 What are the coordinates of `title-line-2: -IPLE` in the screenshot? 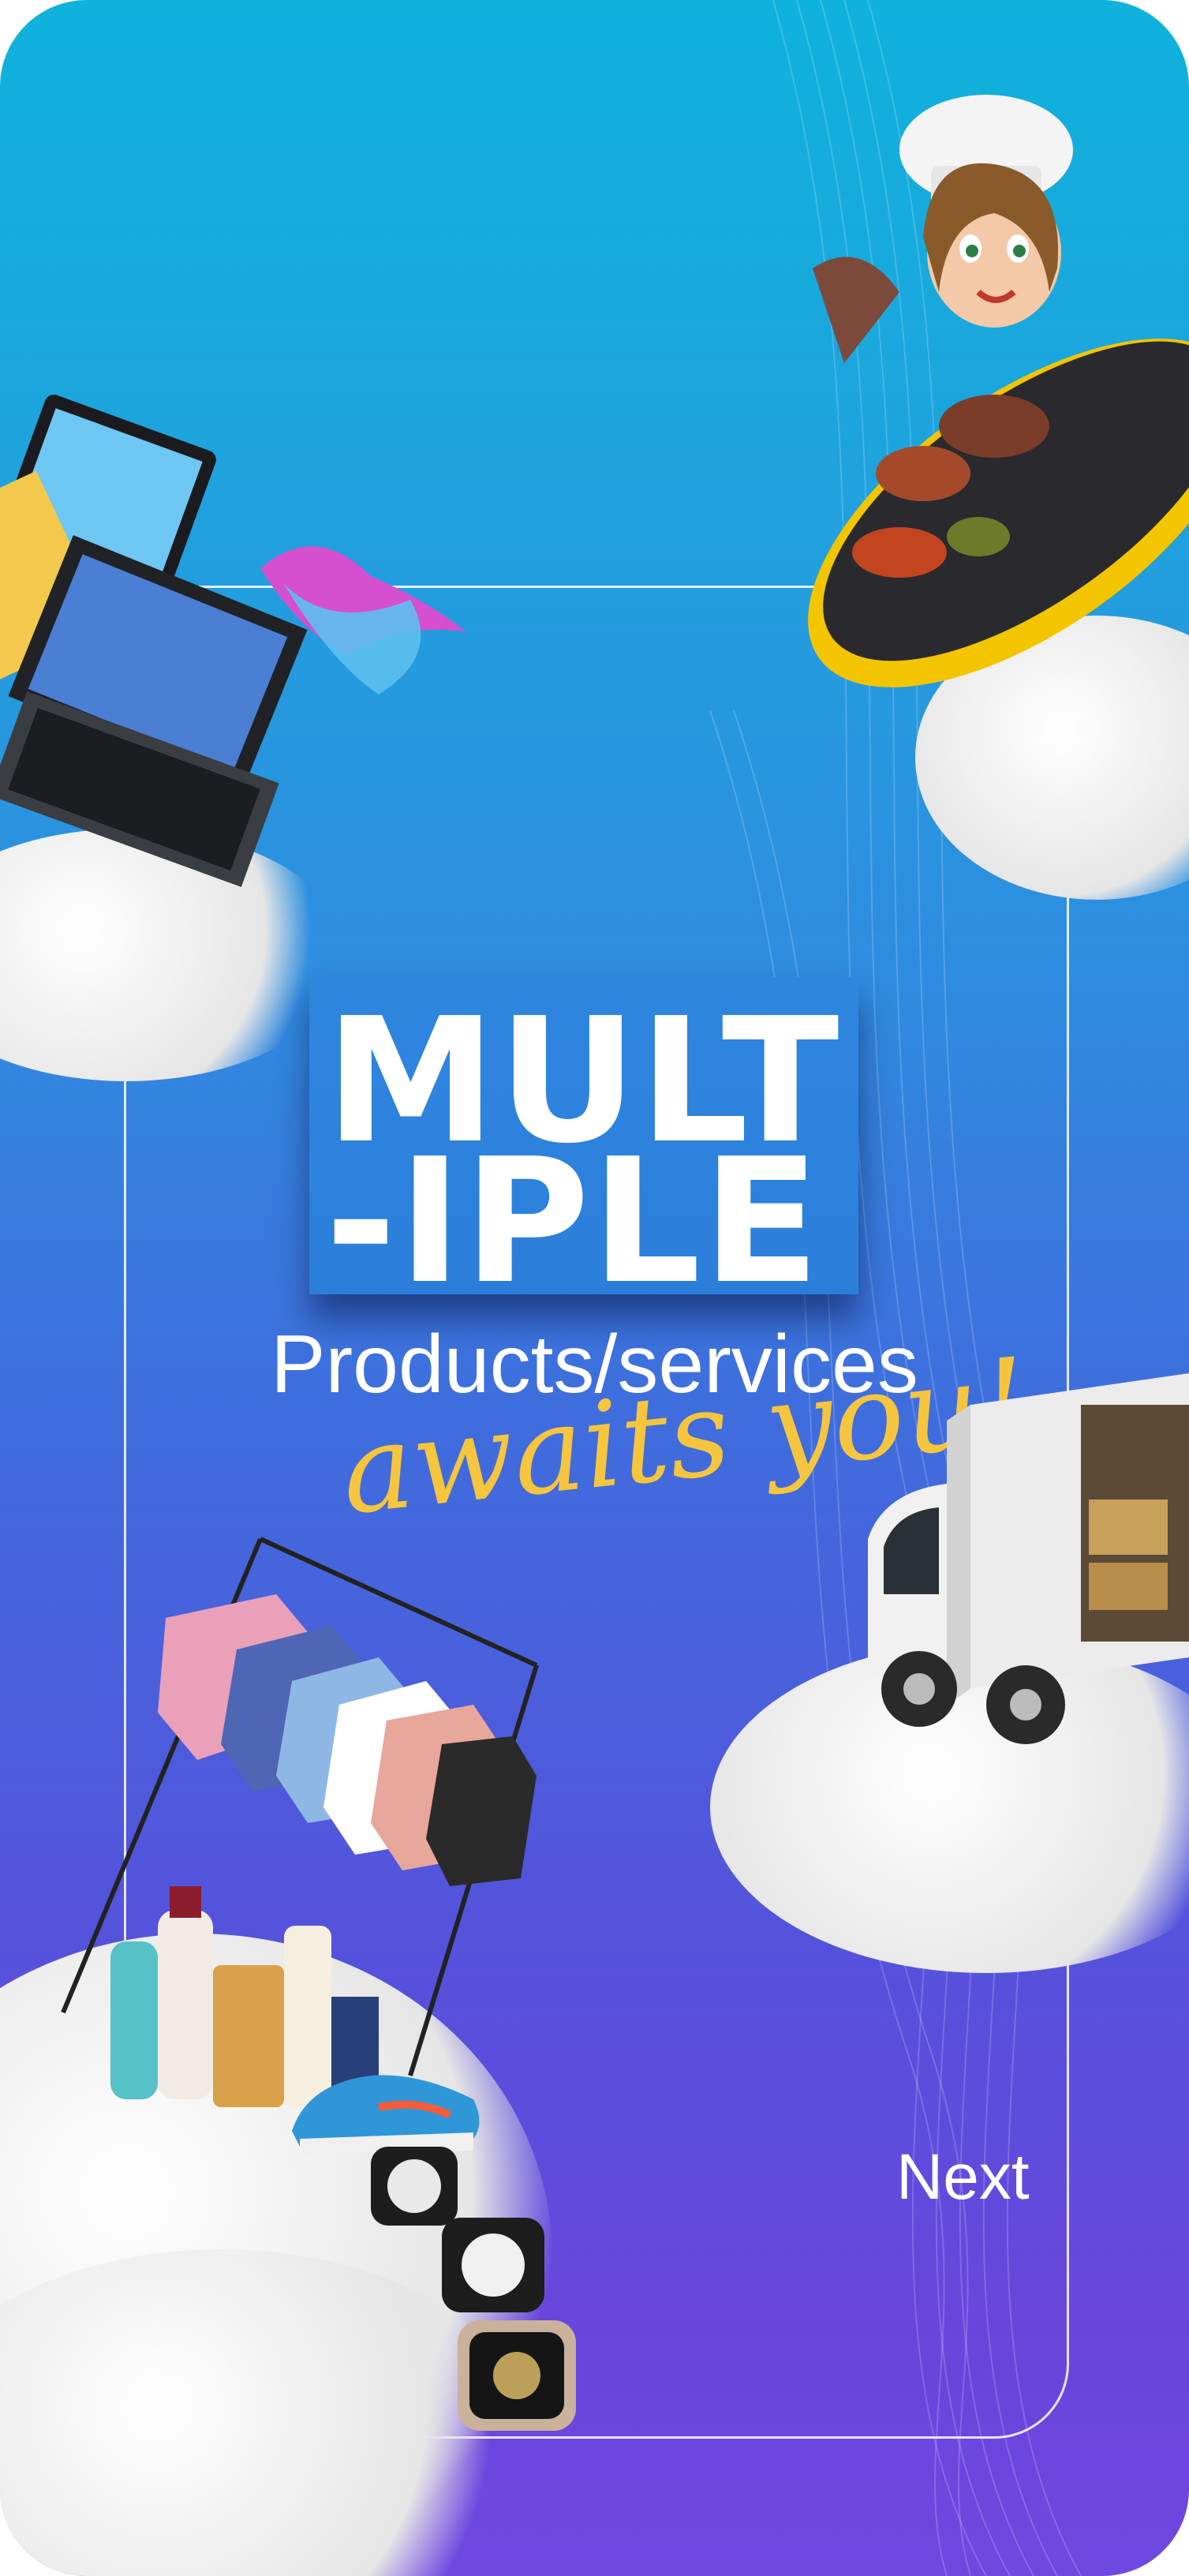 It's located at (573, 1222).